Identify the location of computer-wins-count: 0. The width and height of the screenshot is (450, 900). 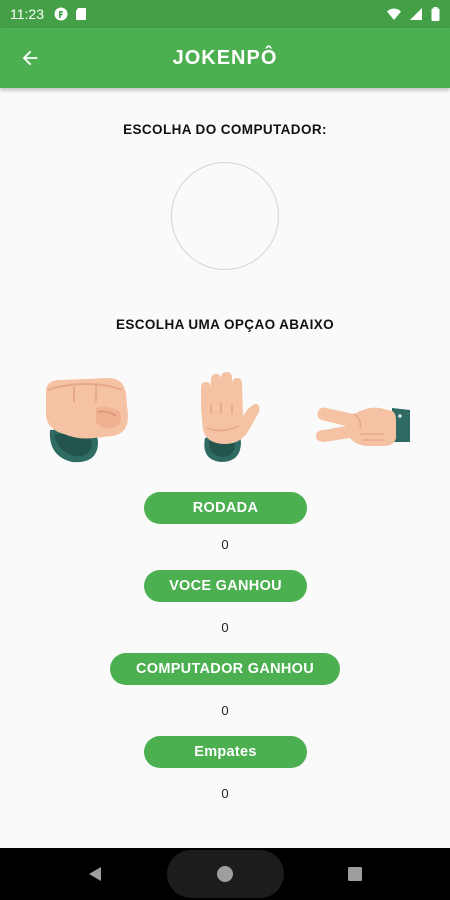
(225, 710).